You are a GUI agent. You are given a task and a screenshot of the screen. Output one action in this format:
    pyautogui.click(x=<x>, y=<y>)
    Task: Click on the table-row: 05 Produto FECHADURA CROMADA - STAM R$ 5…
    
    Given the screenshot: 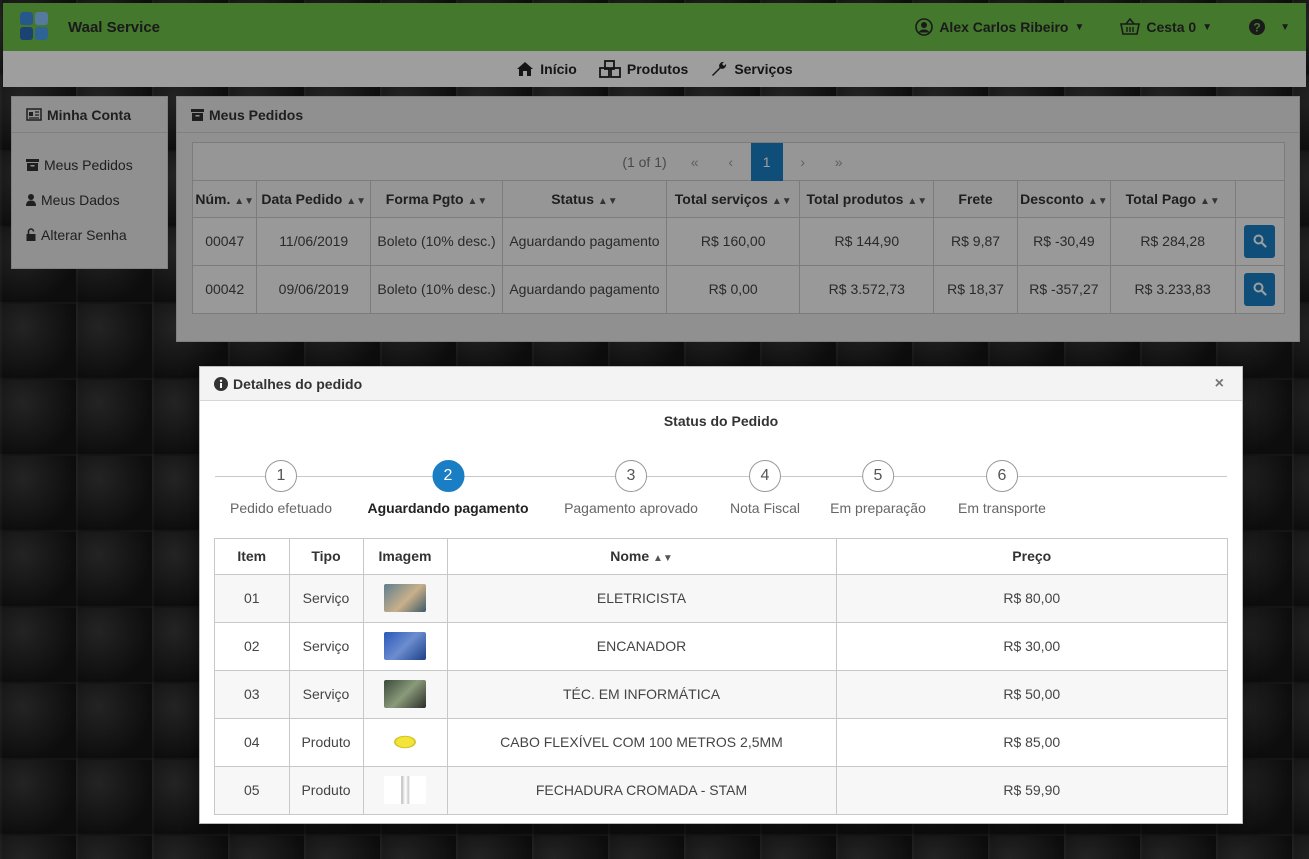 What is the action you would take?
    pyautogui.click(x=721, y=790)
    